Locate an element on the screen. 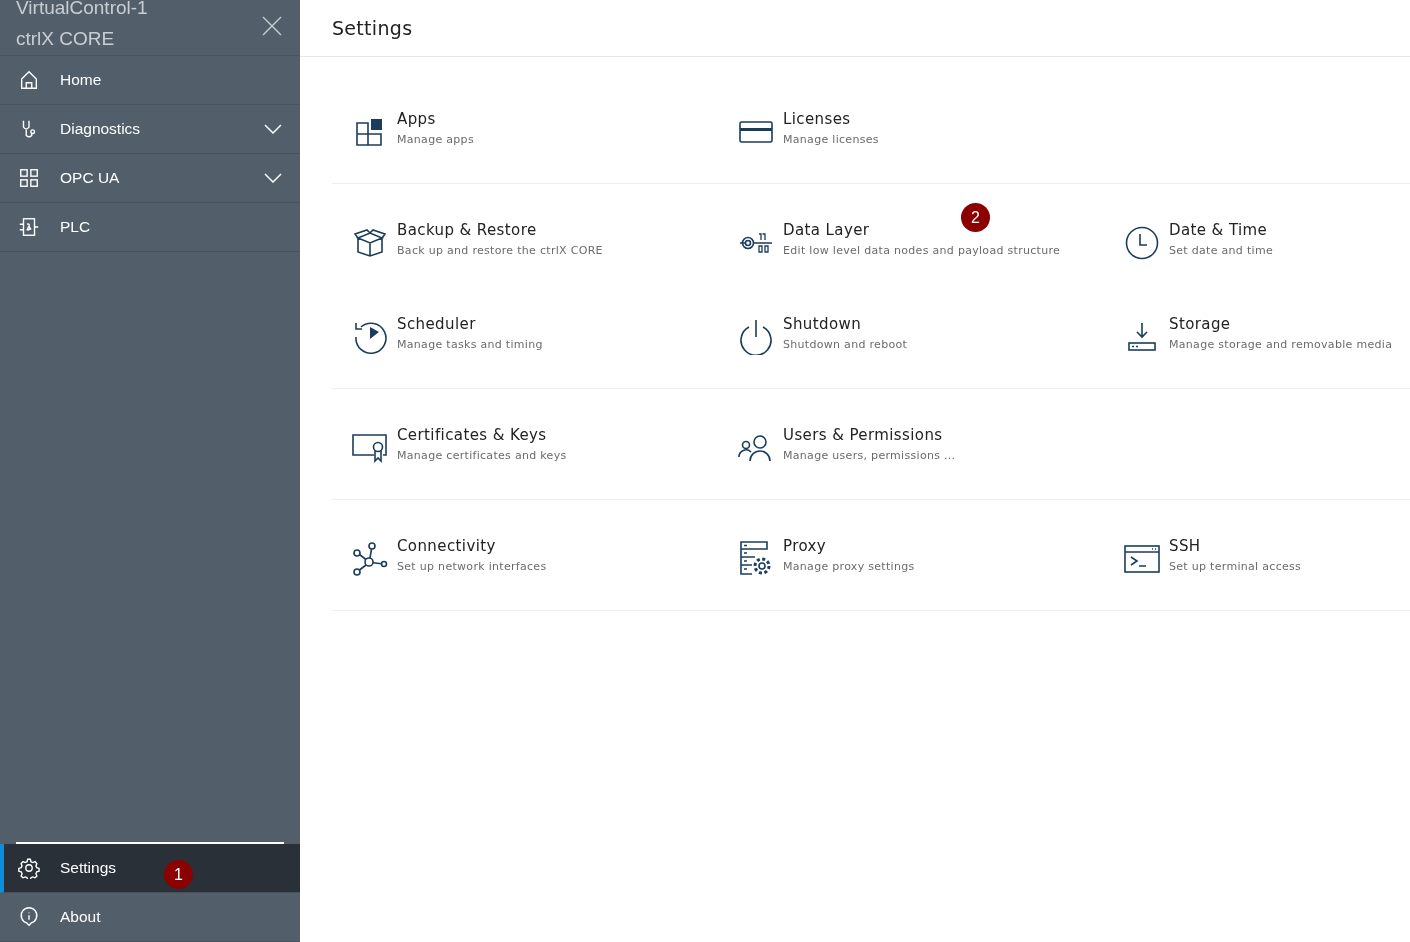  scheduler-icon is located at coordinates (370, 337).